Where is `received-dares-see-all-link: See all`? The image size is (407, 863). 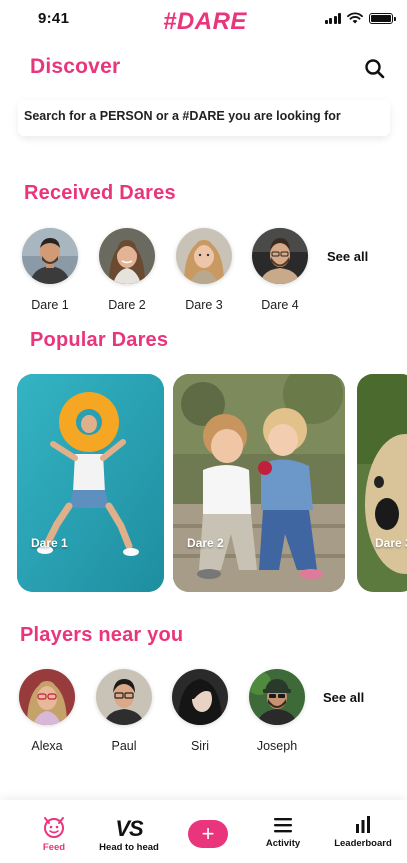 received-dares-see-all-link: See all is located at coordinates (347, 256).